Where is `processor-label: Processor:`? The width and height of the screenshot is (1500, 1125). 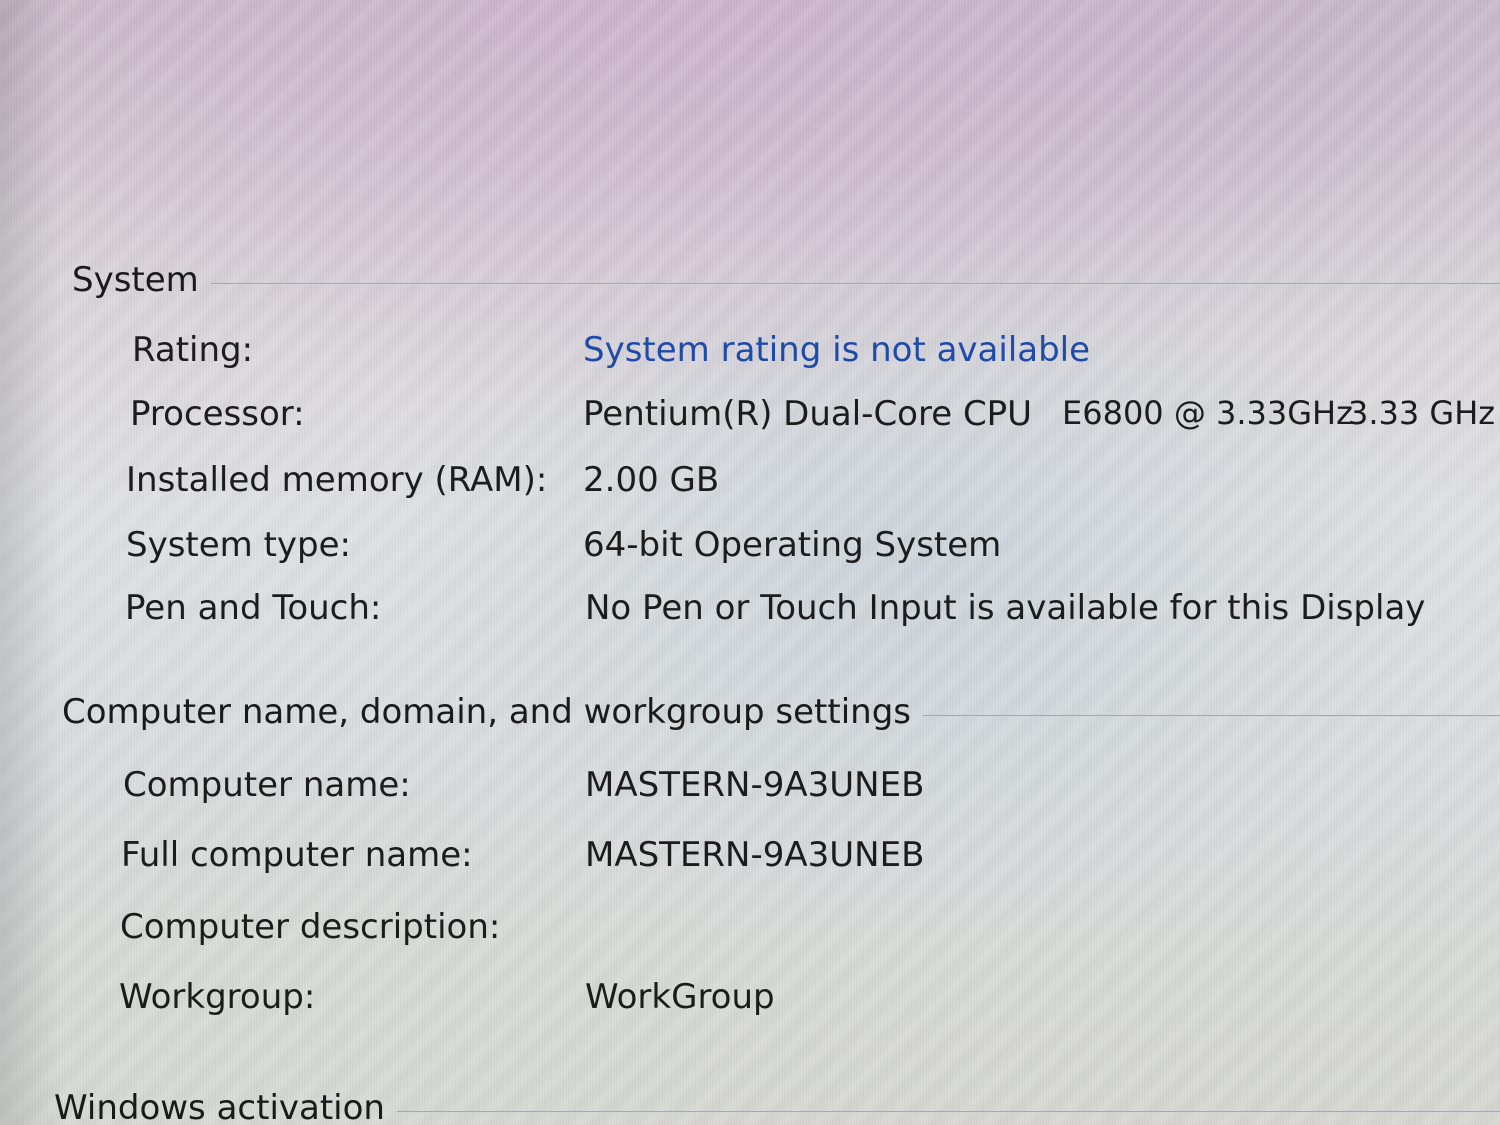 processor-label: Processor: is located at coordinates (217, 414).